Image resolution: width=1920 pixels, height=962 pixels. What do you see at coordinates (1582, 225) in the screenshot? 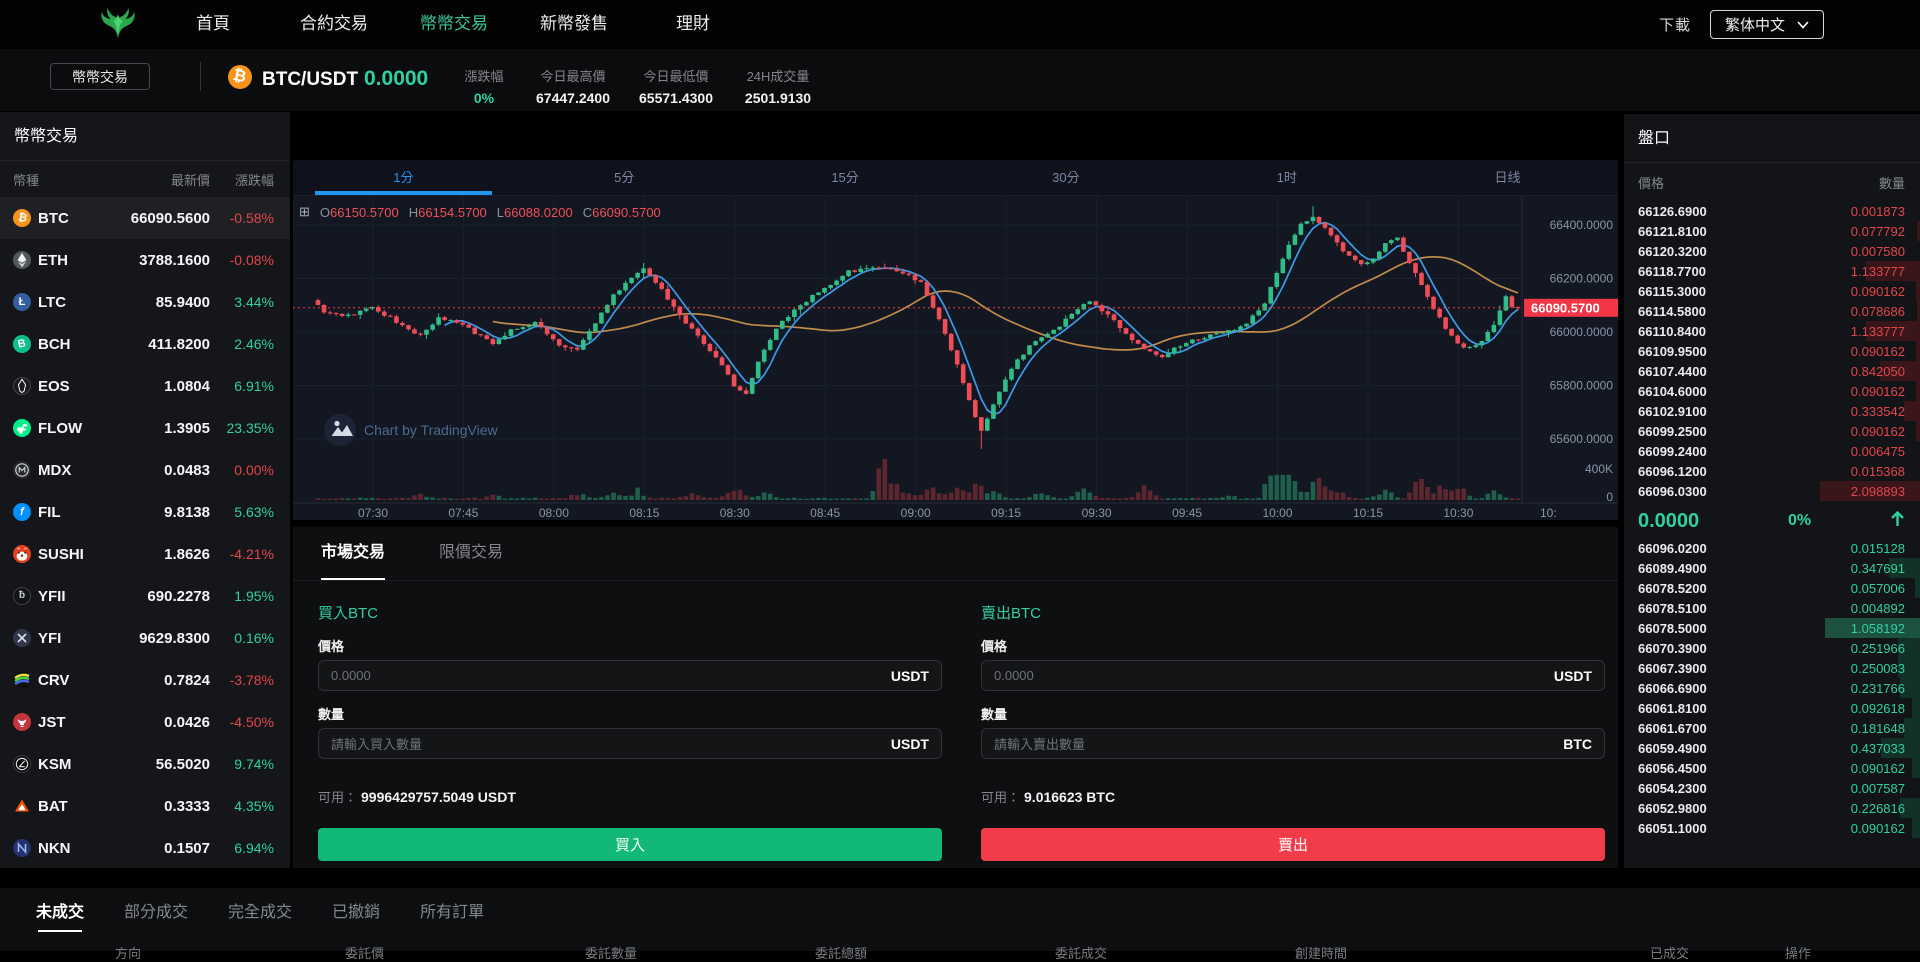
I see `svg-text: 66400.0000` at bounding box center [1582, 225].